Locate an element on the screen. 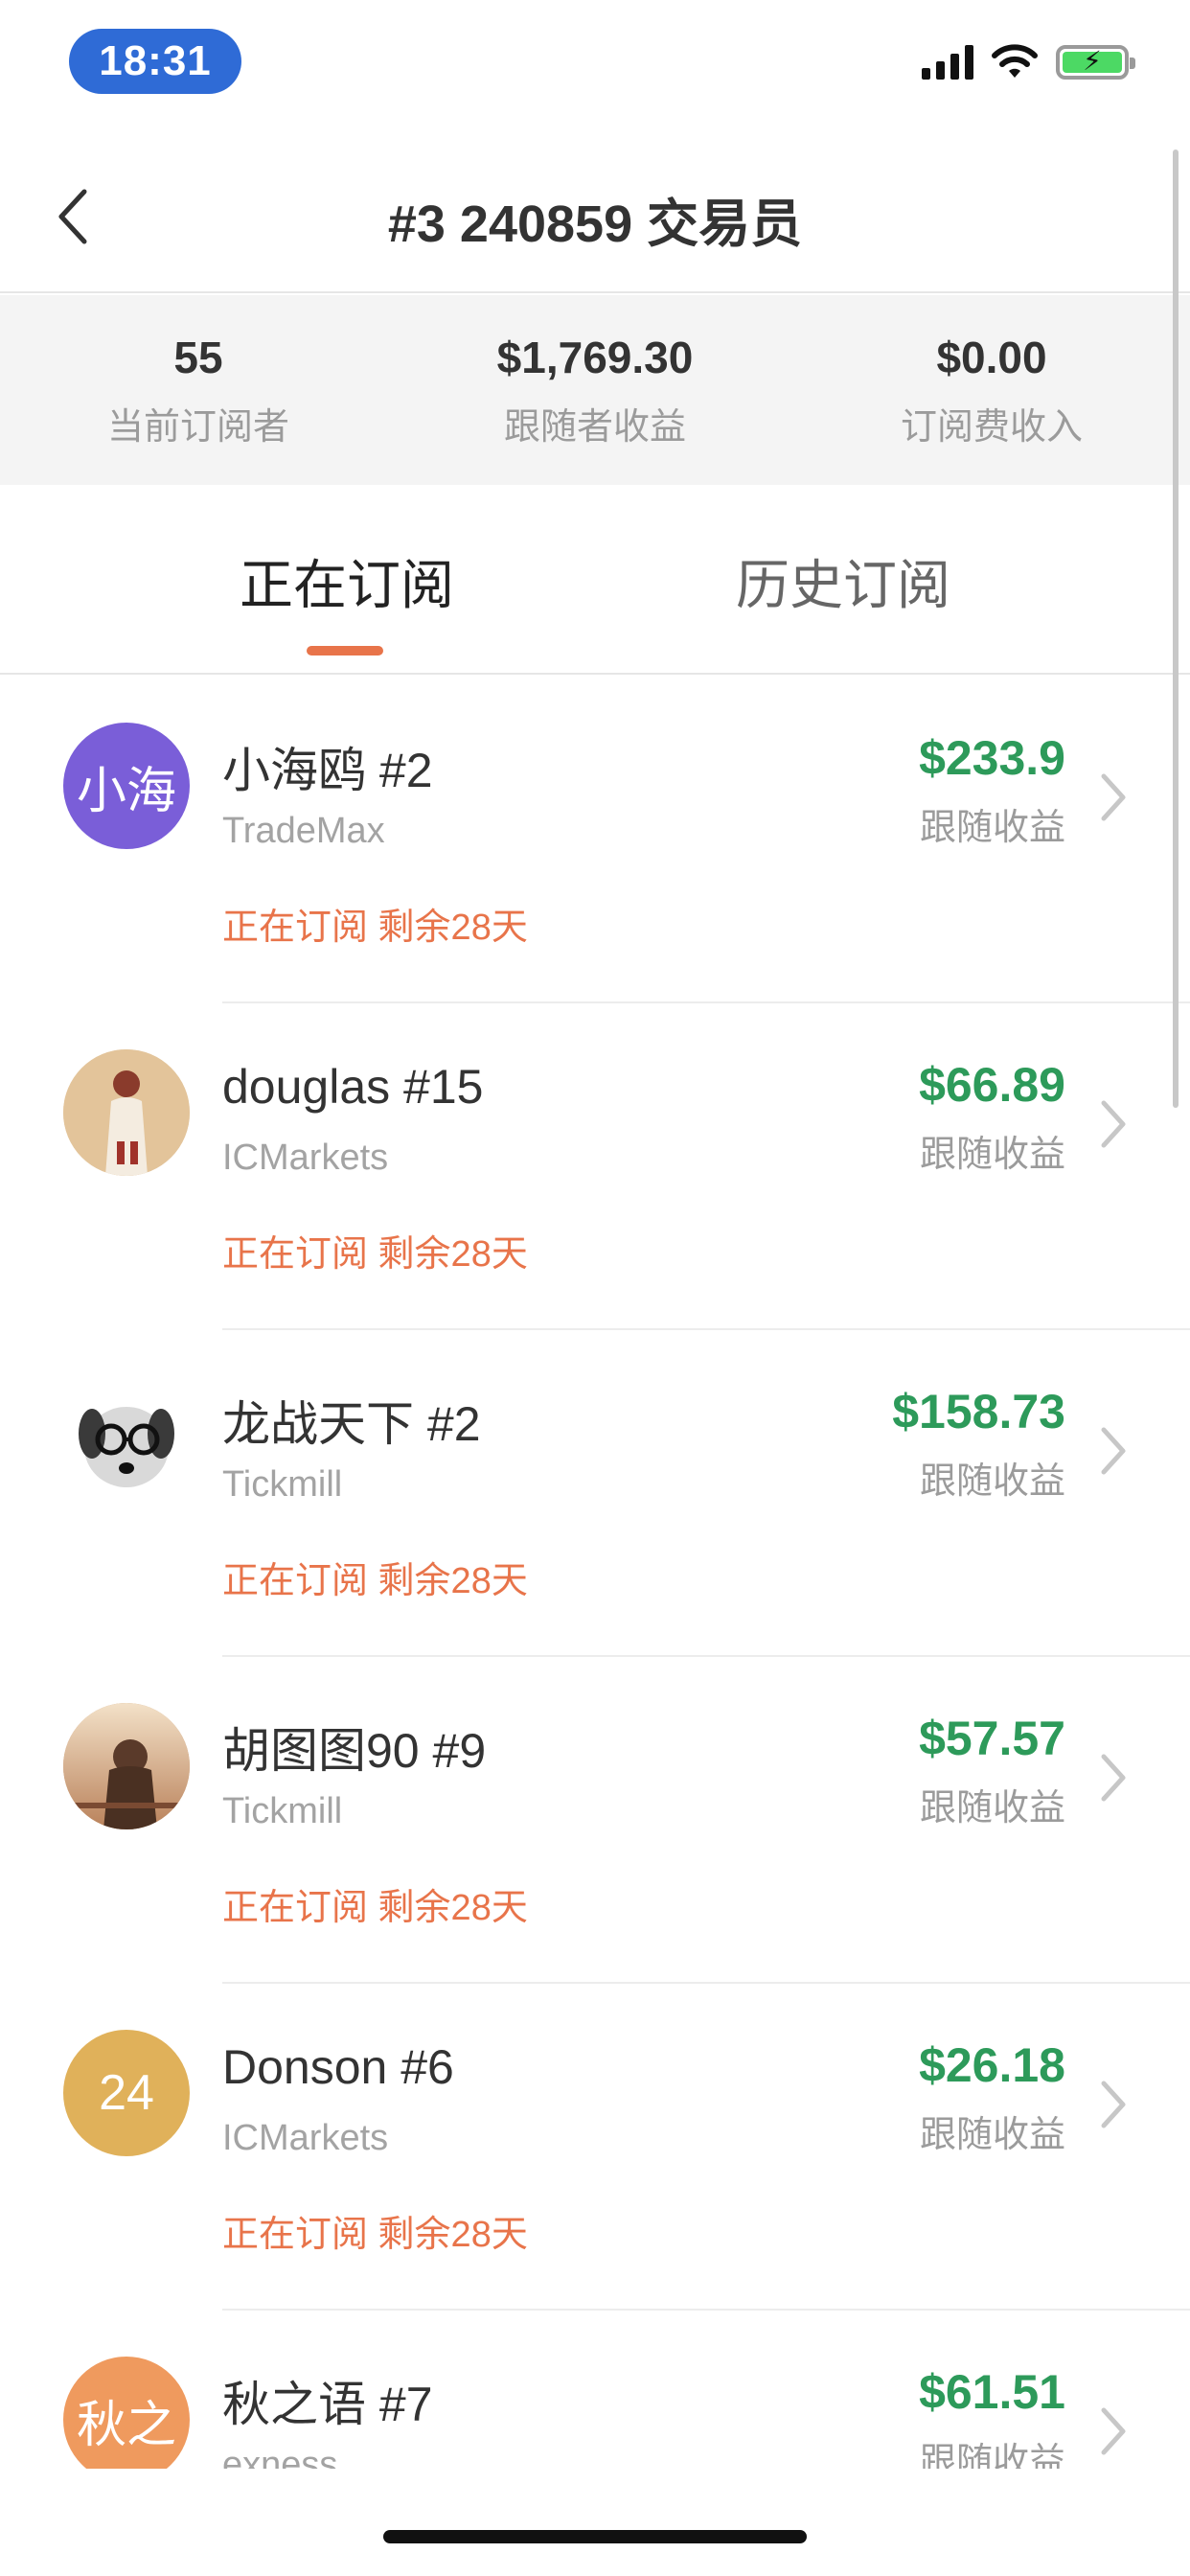  scrollbar is located at coordinates (1176, 629).